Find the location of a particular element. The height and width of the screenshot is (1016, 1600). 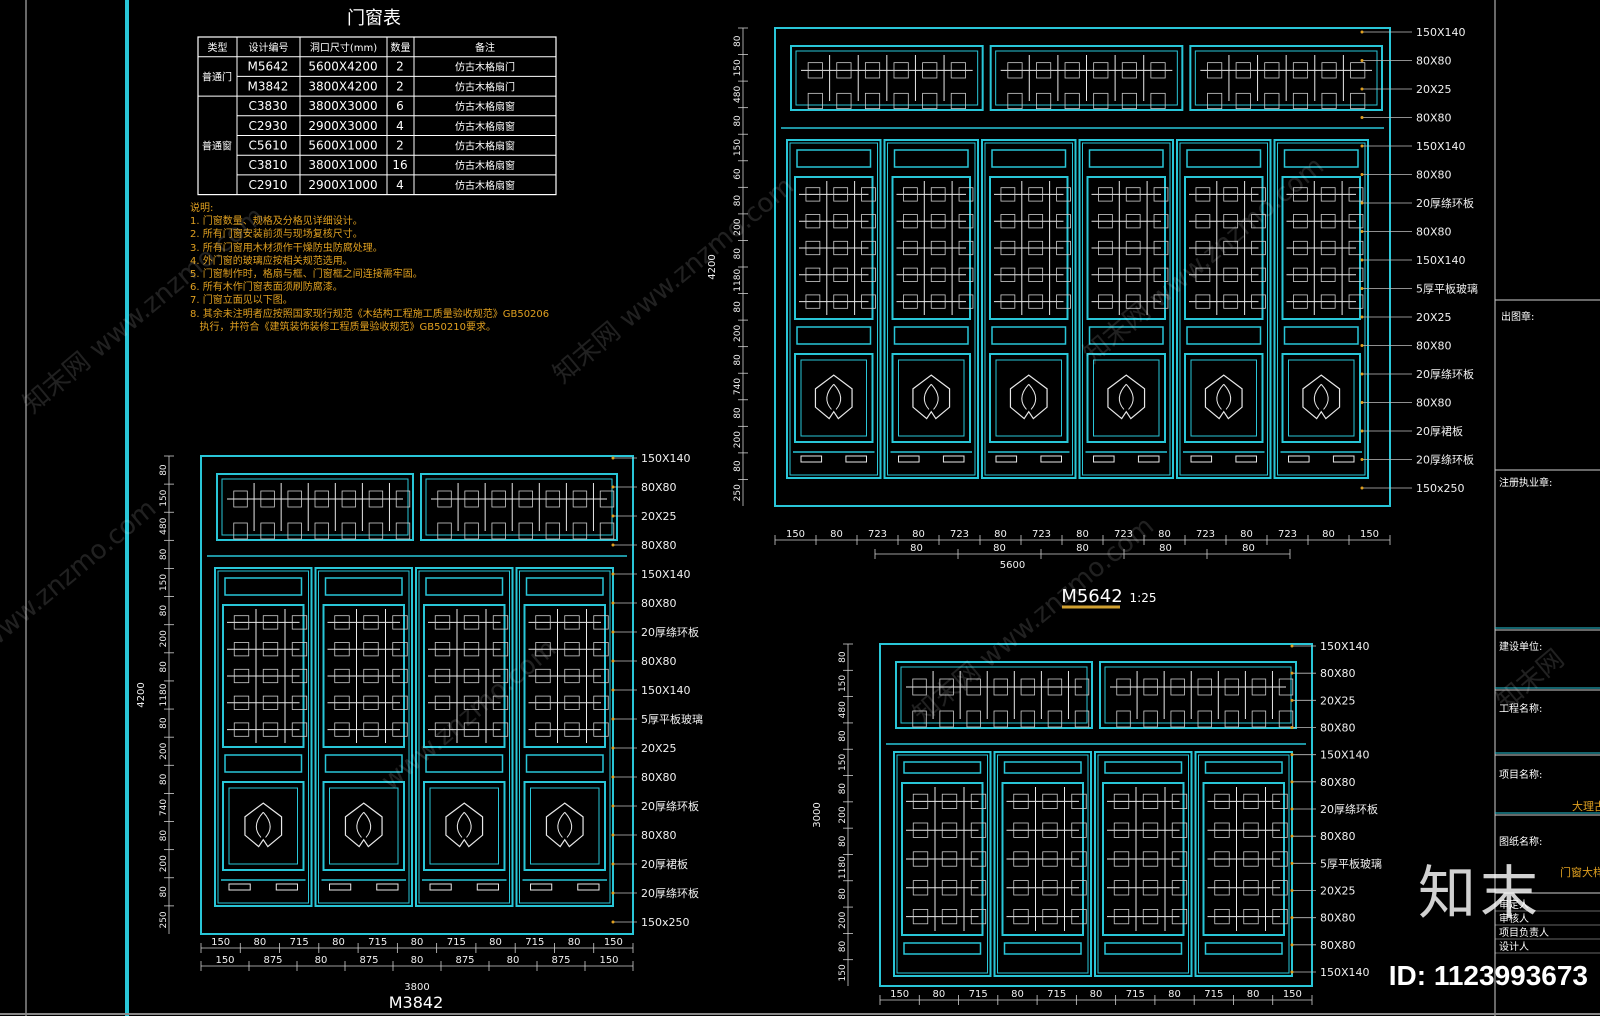

brand-logo: 知末 is located at coordinates (1479, 893).